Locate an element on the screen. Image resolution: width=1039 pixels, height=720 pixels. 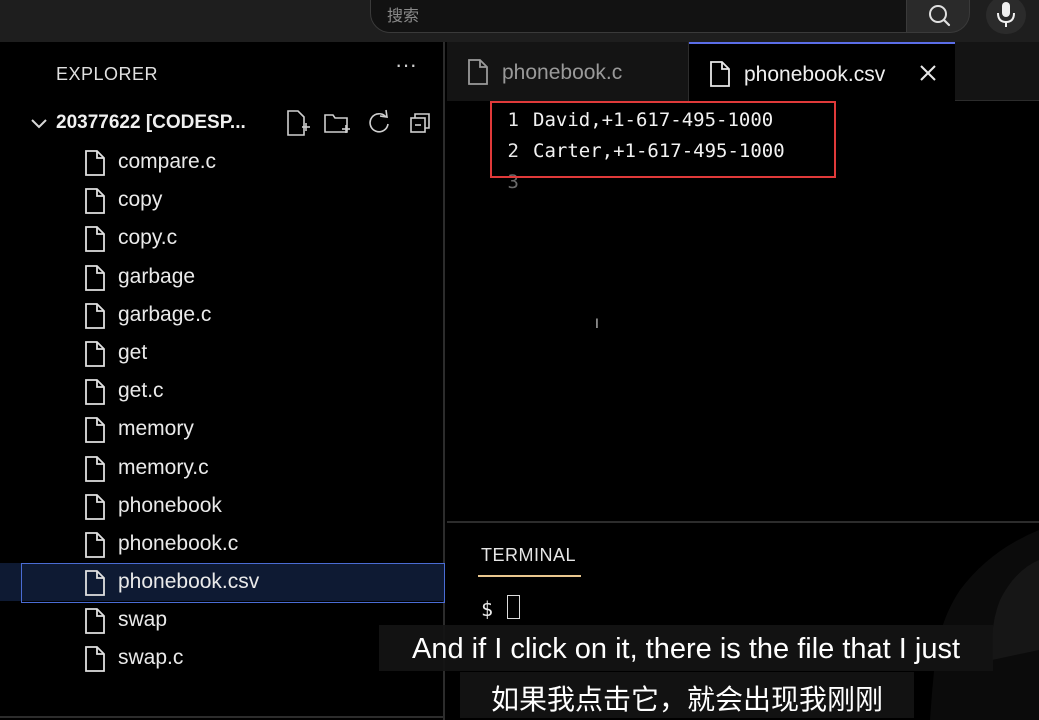
collapse-all-icon is located at coordinates (421, 123).